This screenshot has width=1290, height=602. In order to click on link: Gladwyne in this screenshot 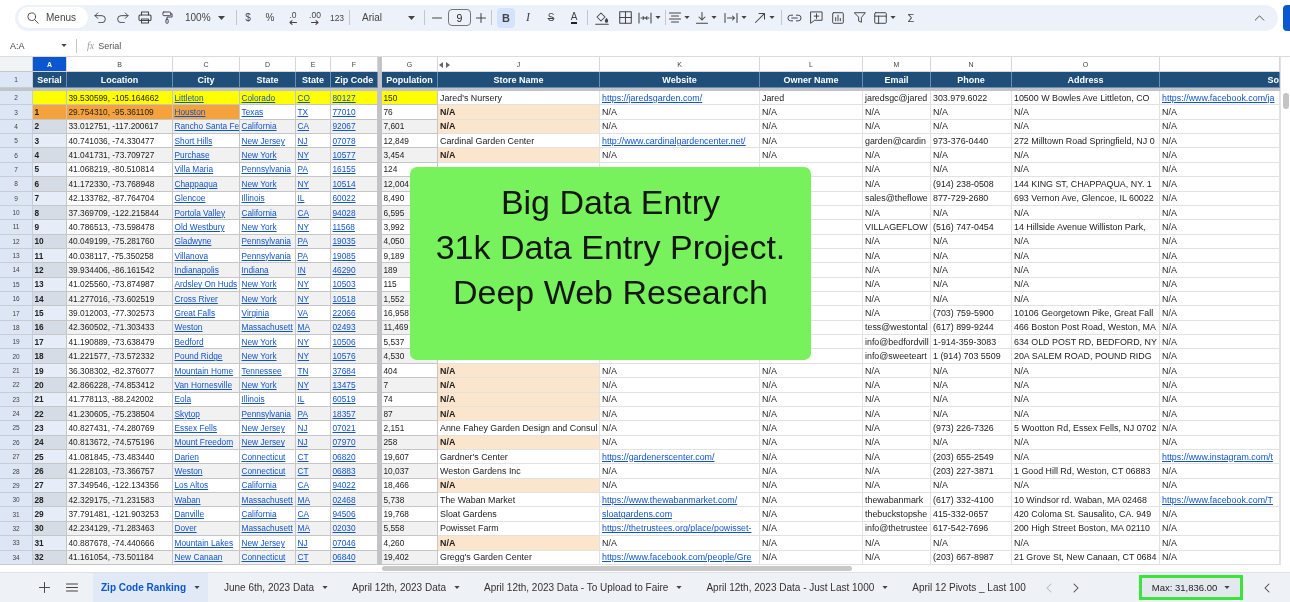, I will do `click(193, 241)`.